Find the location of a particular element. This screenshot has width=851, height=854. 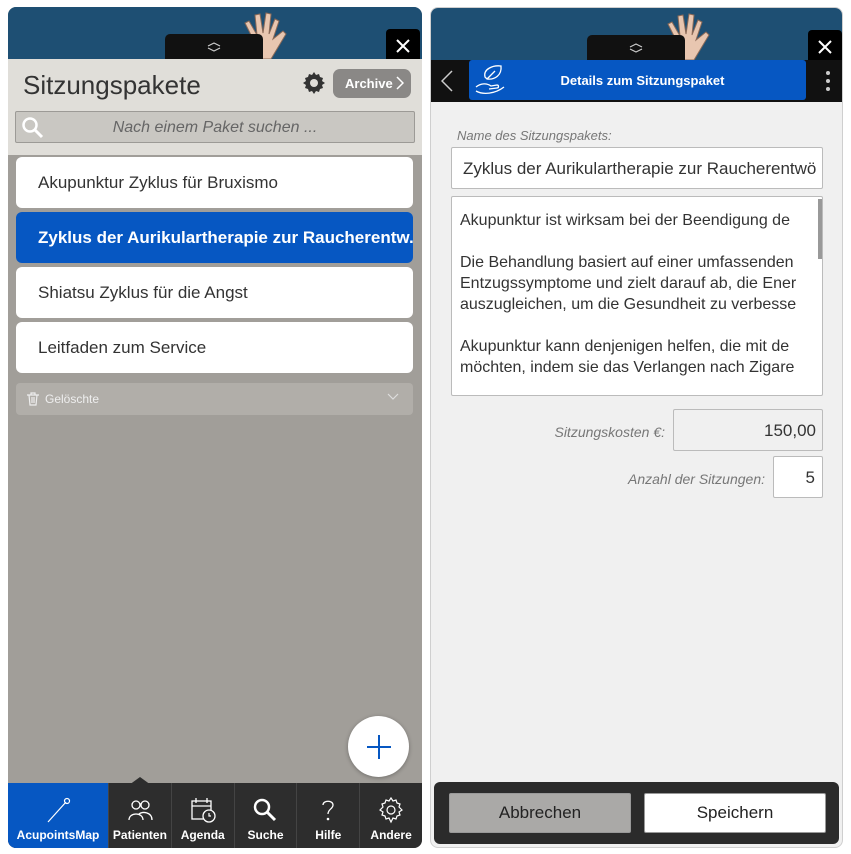

page-title: Sitzungspakete is located at coordinates (112, 85).